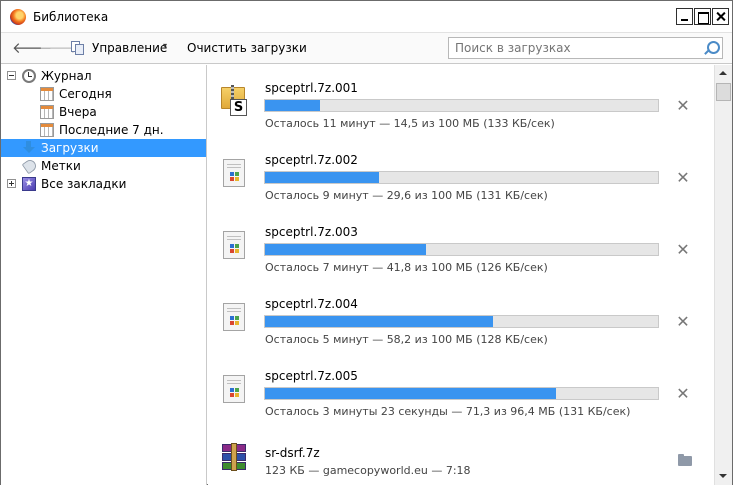  What do you see at coordinates (103, 148) in the screenshot?
I see `sidebar-item-downloads: Загрузки` at bounding box center [103, 148].